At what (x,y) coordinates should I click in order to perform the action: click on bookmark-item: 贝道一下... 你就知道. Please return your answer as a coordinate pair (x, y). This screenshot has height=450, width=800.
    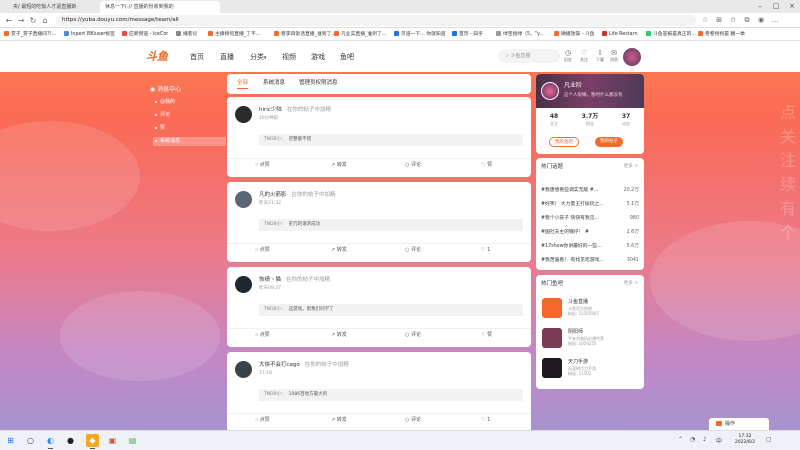
    Looking at the image, I should click on (422, 34).